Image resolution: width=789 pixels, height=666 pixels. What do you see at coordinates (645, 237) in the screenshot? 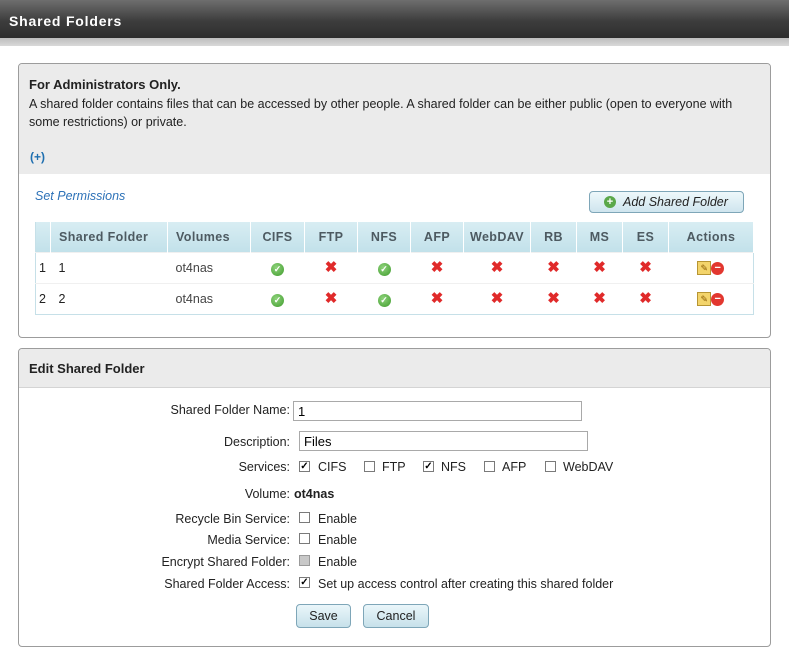
I see `column-header-es: ES` at bounding box center [645, 237].